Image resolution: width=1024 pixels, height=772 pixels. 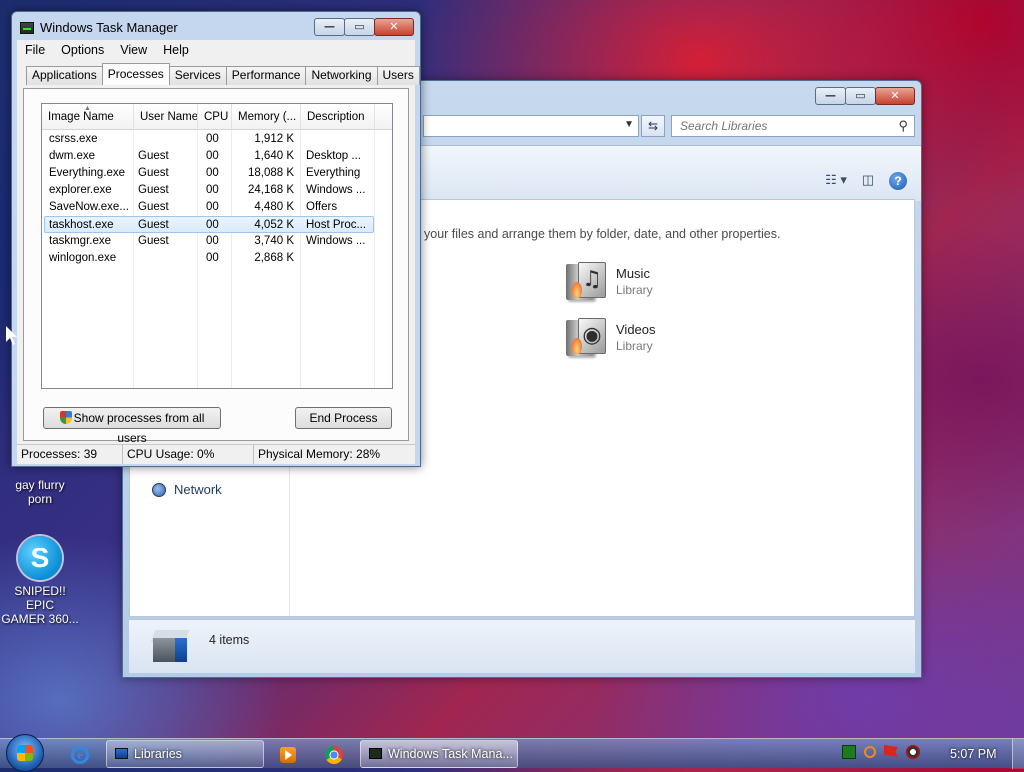 What do you see at coordinates (338, 117) in the screenshot?
I see `column-header-description: Description` at bounding box center [338, 117].